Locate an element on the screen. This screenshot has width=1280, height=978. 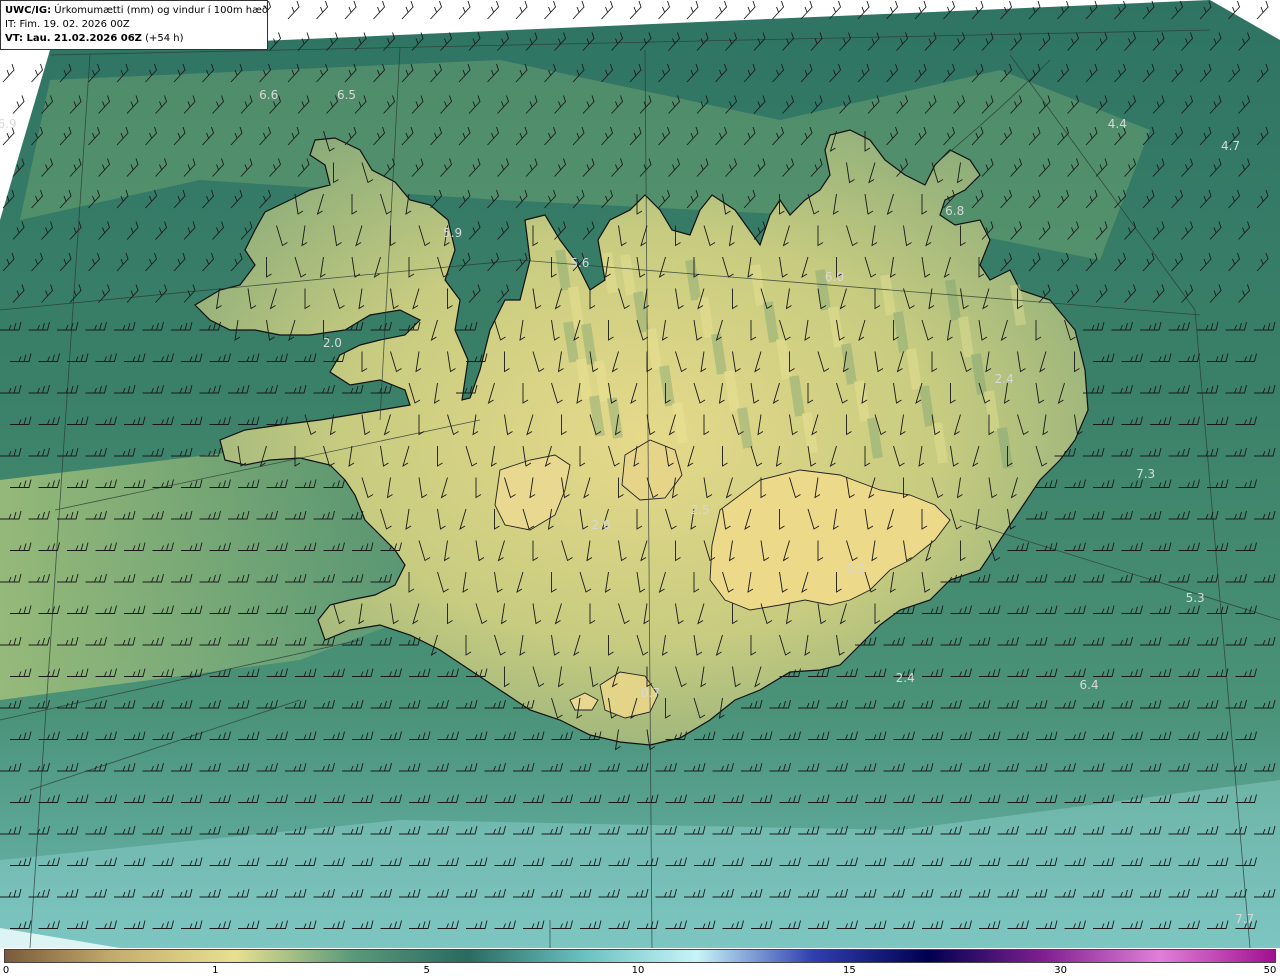
colorbar-tick-label: 5 is located at coordinates (426, 970).